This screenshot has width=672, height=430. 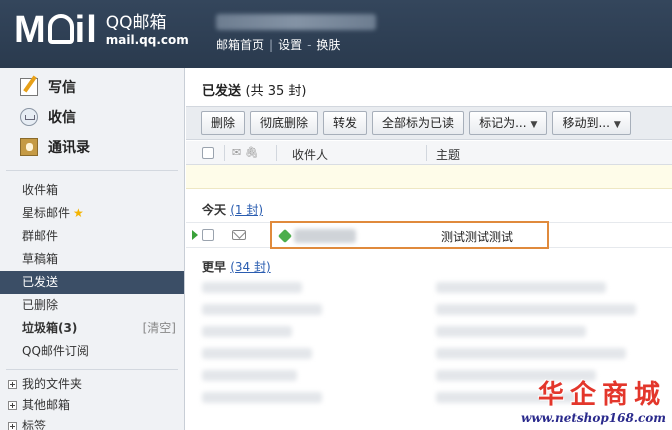 I want to click on bell-icon, so click(x=60, y=29).